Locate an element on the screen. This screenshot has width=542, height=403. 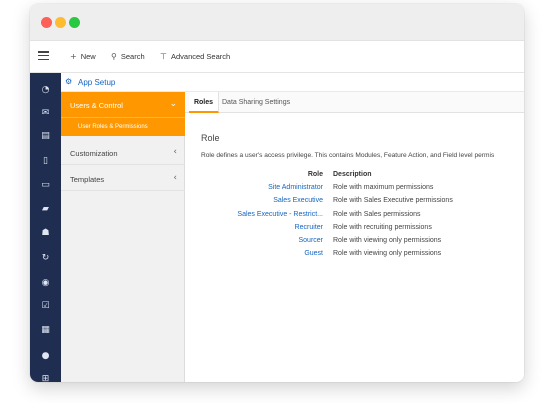
tab-roles: Roles is located at coordinates (204, 102).